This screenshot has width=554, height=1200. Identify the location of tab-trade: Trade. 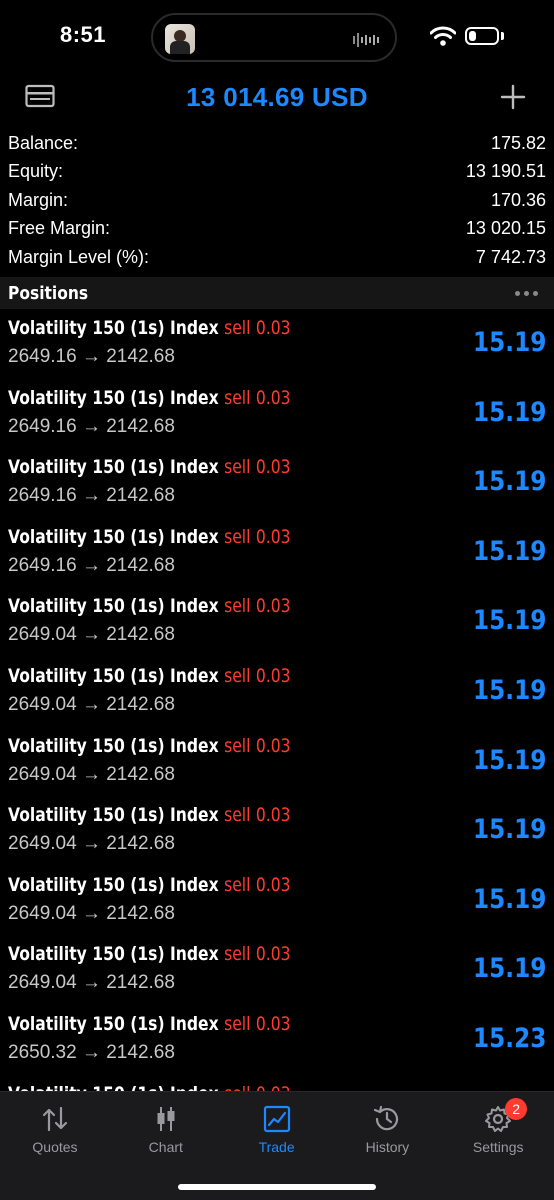
(277, 1127).